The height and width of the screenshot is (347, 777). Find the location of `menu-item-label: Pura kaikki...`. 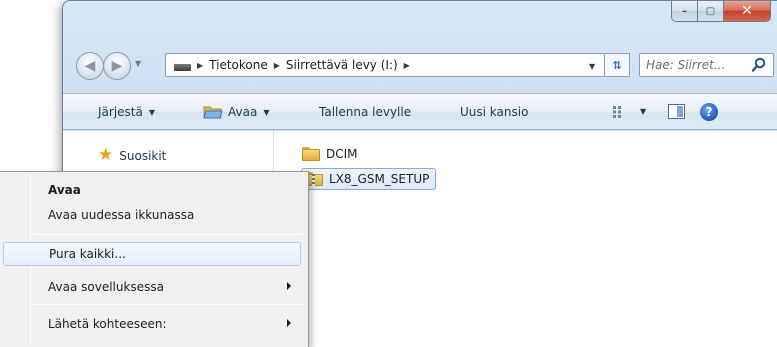

menu-item-label: Pura kaikki... is located at coordinates (87, 254).